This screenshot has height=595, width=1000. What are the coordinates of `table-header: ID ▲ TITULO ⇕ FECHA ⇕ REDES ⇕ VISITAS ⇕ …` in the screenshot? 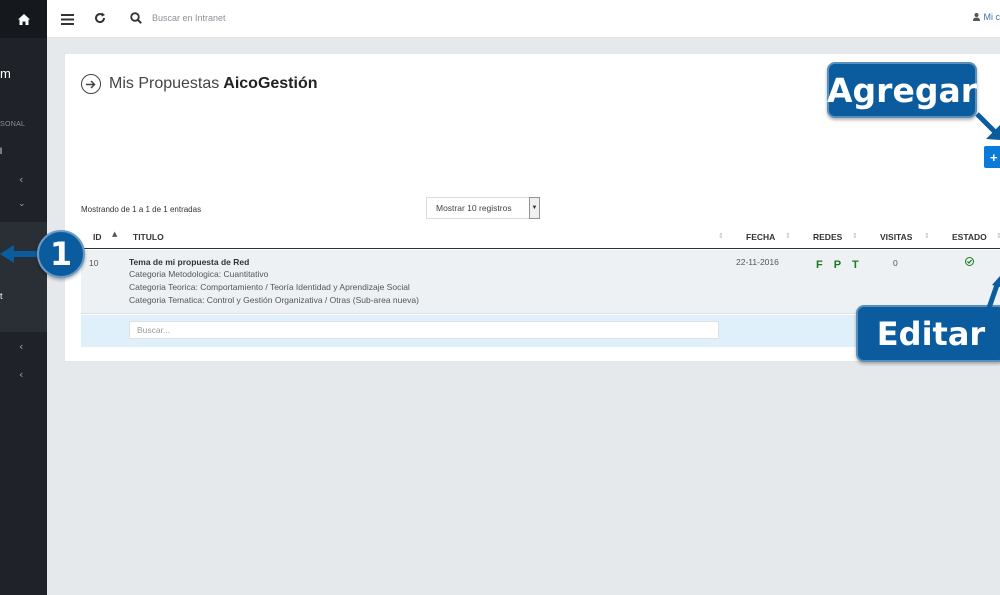 It's located at (540, 237).